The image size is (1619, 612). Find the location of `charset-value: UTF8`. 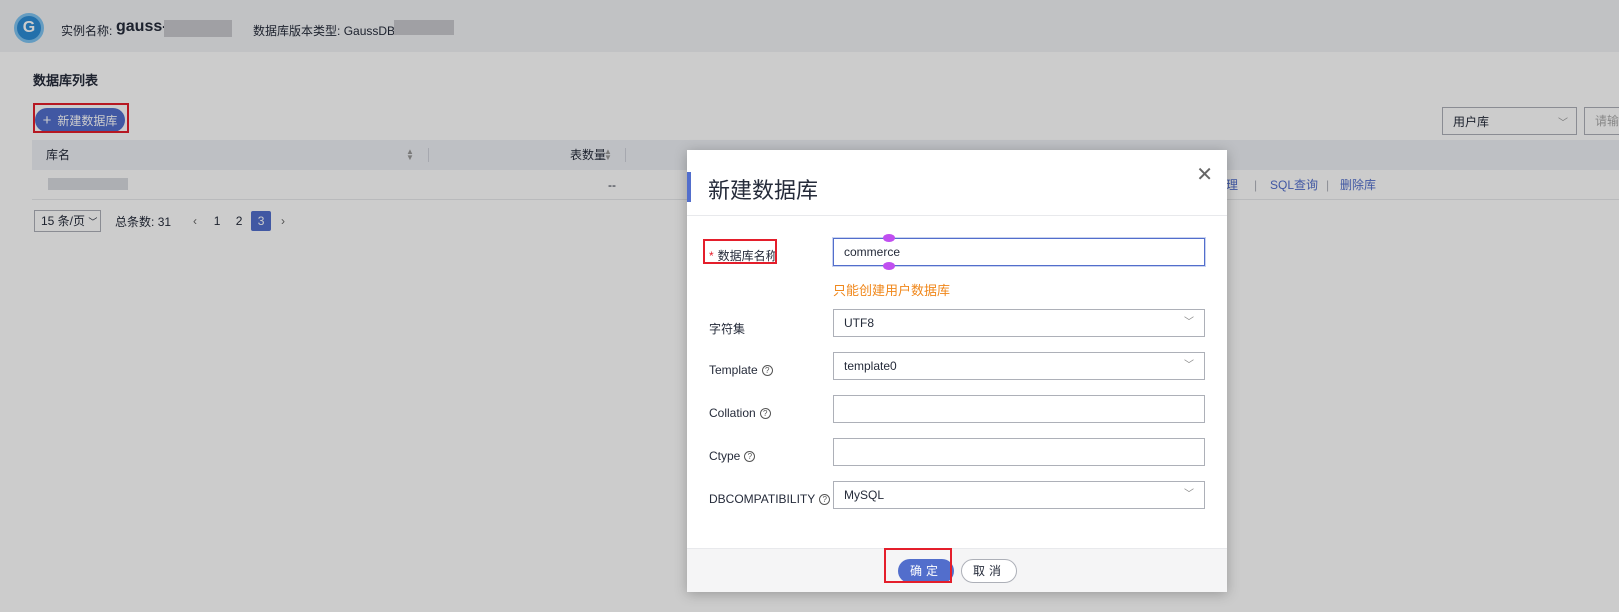

charset-value: UTF8 is located at coordinates (859, 323).